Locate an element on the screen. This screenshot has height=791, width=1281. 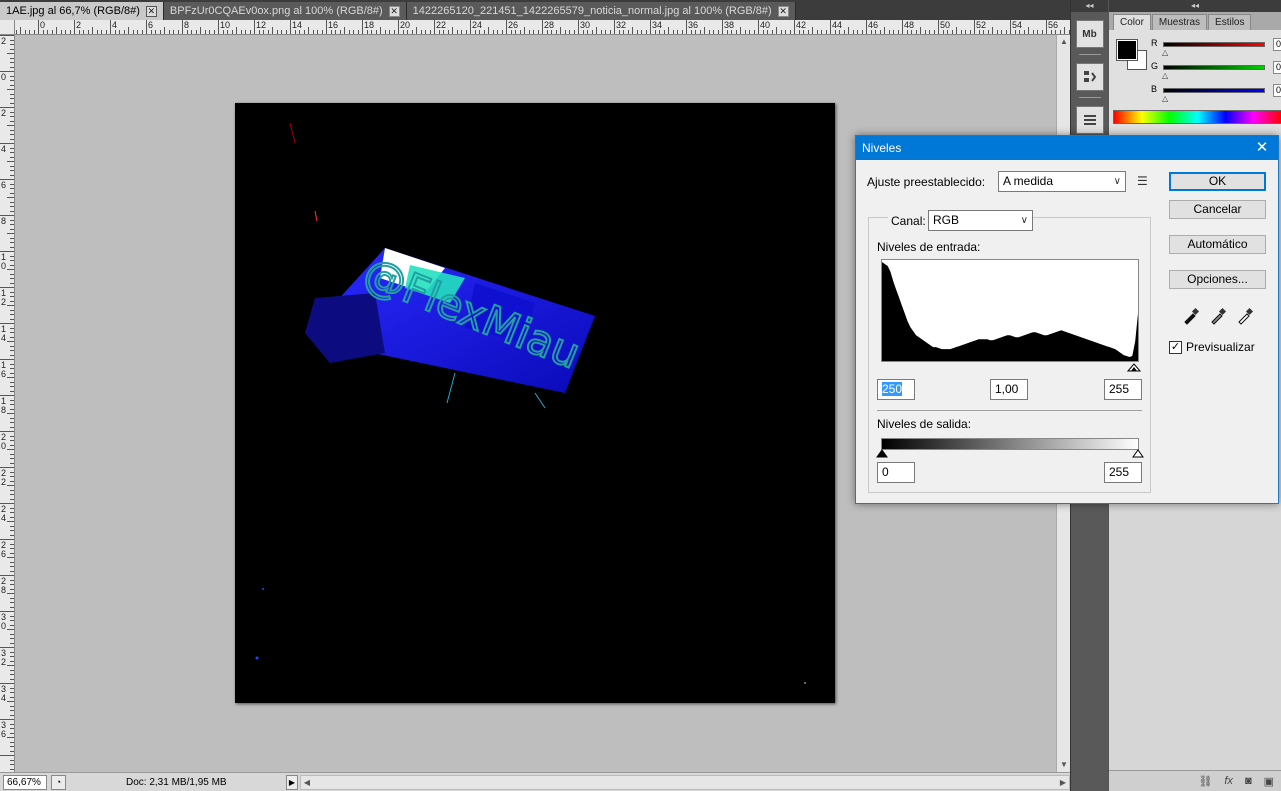
ruler-number: 40 is located at coordinates (765, 25).